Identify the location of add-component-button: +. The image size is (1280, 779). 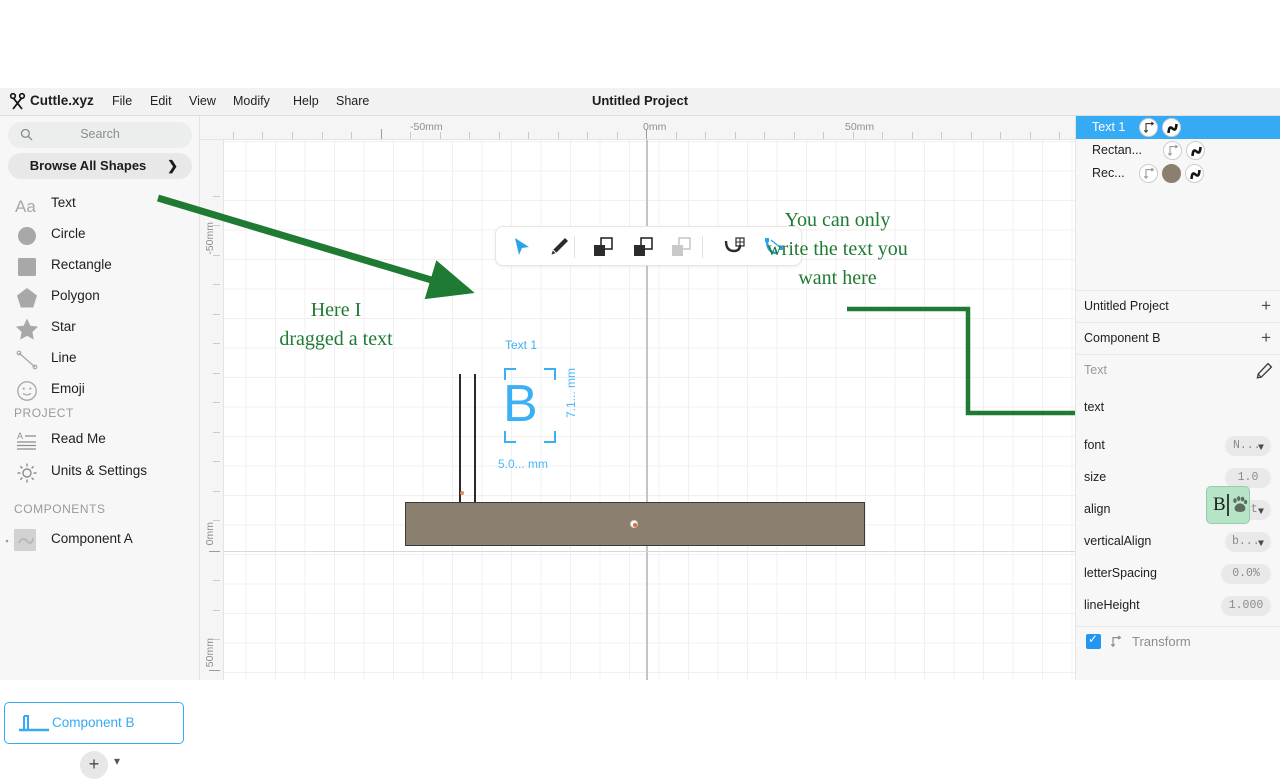
(94, 765).